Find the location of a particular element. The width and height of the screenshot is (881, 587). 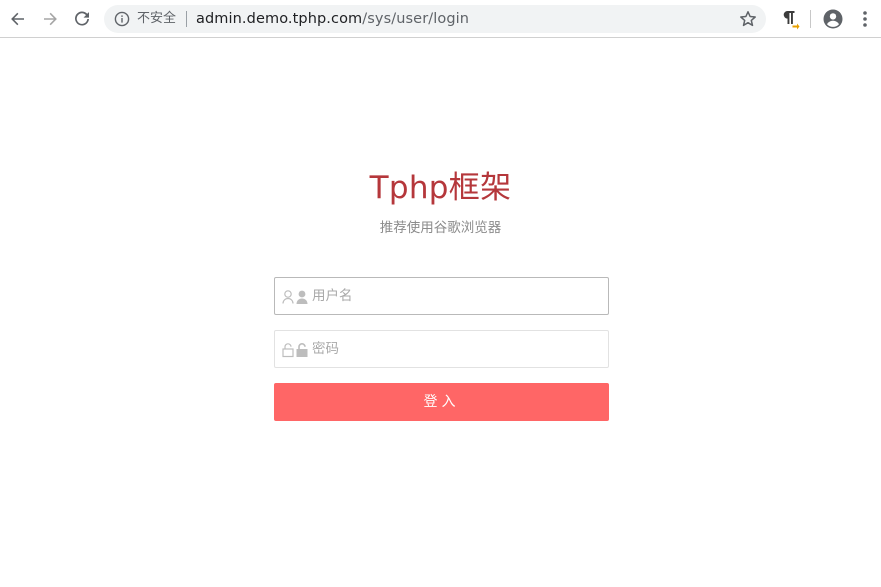

reload-icon is located at coordinates (82, 18).